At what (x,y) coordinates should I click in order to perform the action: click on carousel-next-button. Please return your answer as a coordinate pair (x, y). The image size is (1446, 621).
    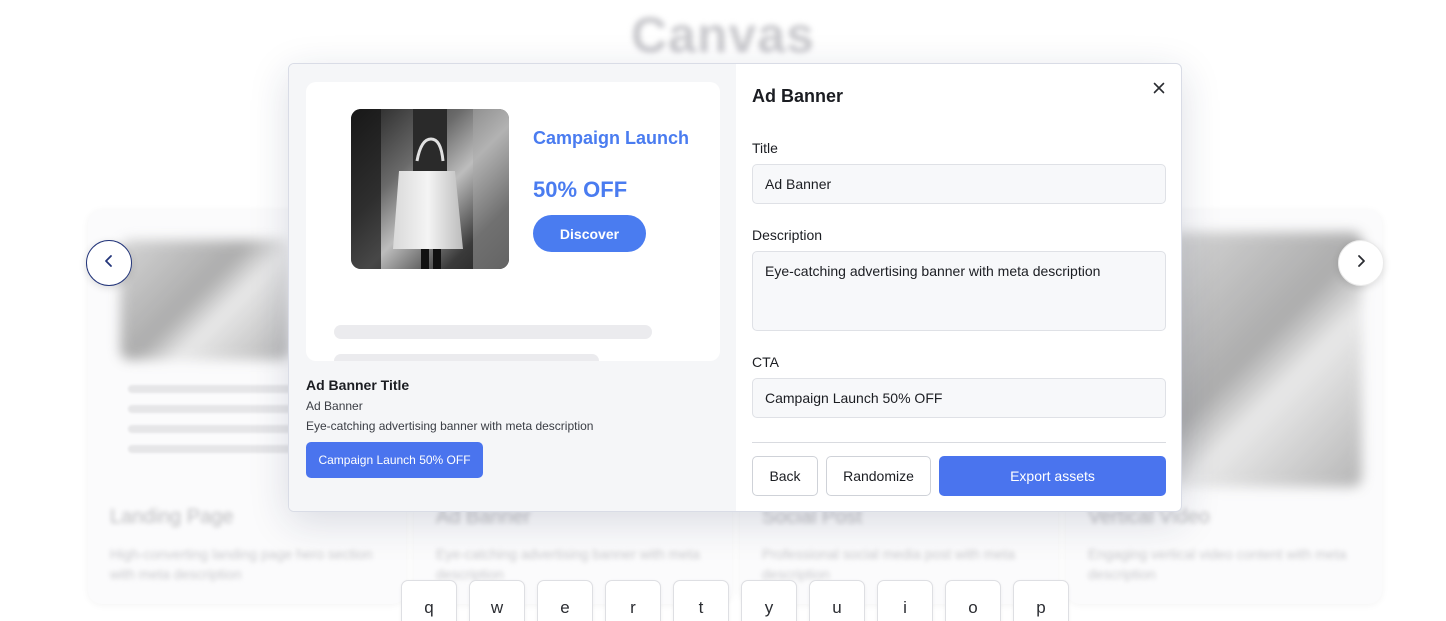
    Looking at the image, I should click on (1361, 263).